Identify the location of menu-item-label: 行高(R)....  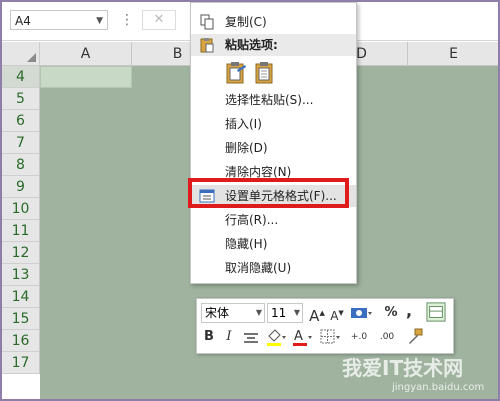
(252, 220).